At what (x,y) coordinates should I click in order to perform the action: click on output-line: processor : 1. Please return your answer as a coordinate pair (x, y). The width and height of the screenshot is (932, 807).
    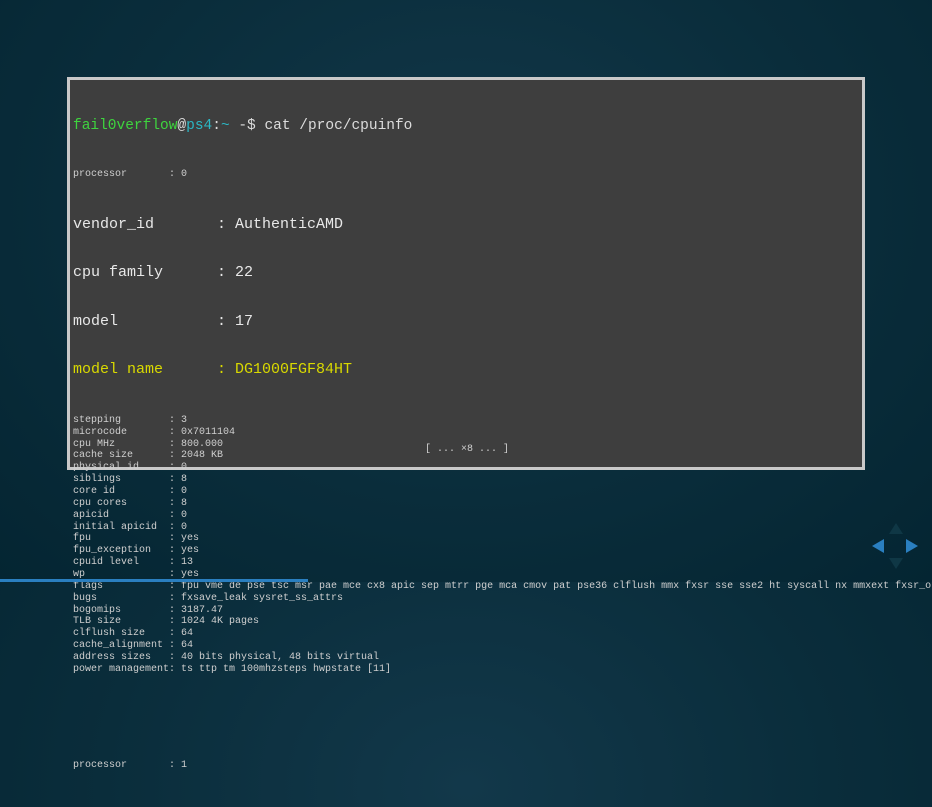
    Looking at the image, I should click on (130, 765).